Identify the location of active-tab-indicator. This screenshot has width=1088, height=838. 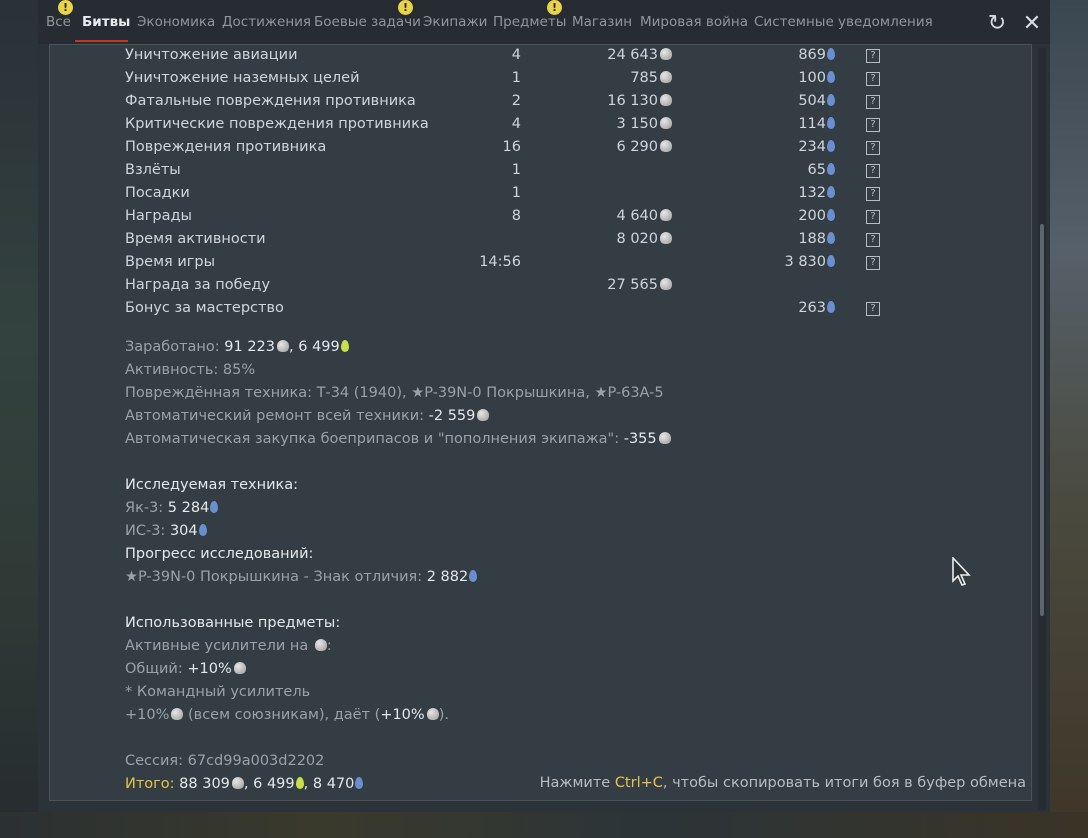
(101, 41).